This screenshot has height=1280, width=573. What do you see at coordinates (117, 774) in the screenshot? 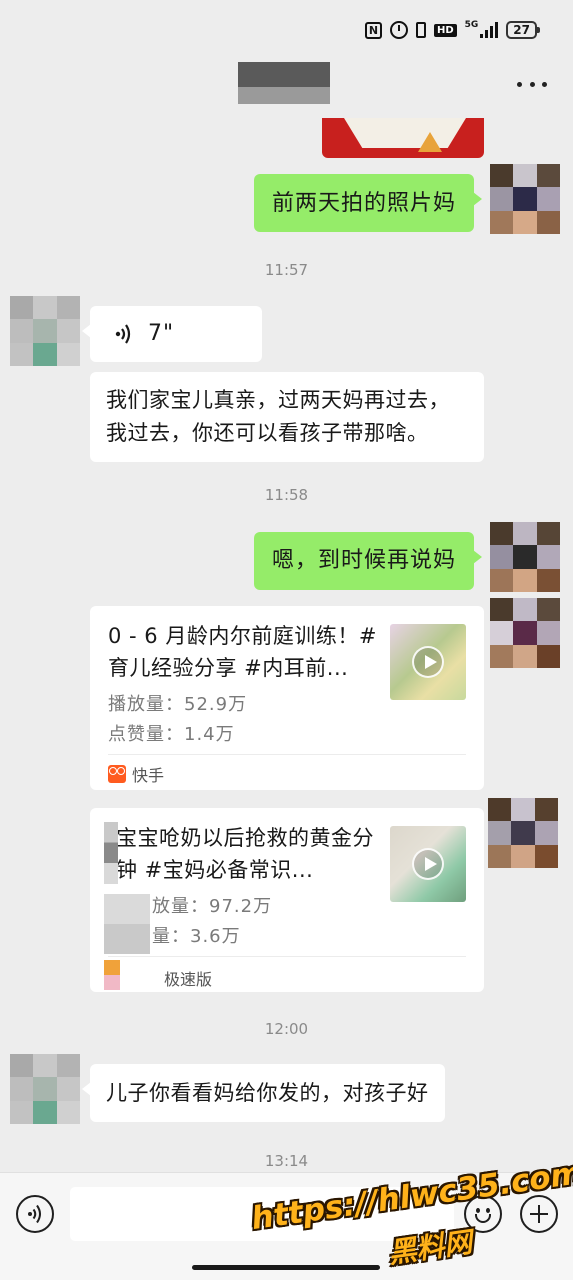
I see `kuaishou-logo-icon` at bounding box center [117, 774].